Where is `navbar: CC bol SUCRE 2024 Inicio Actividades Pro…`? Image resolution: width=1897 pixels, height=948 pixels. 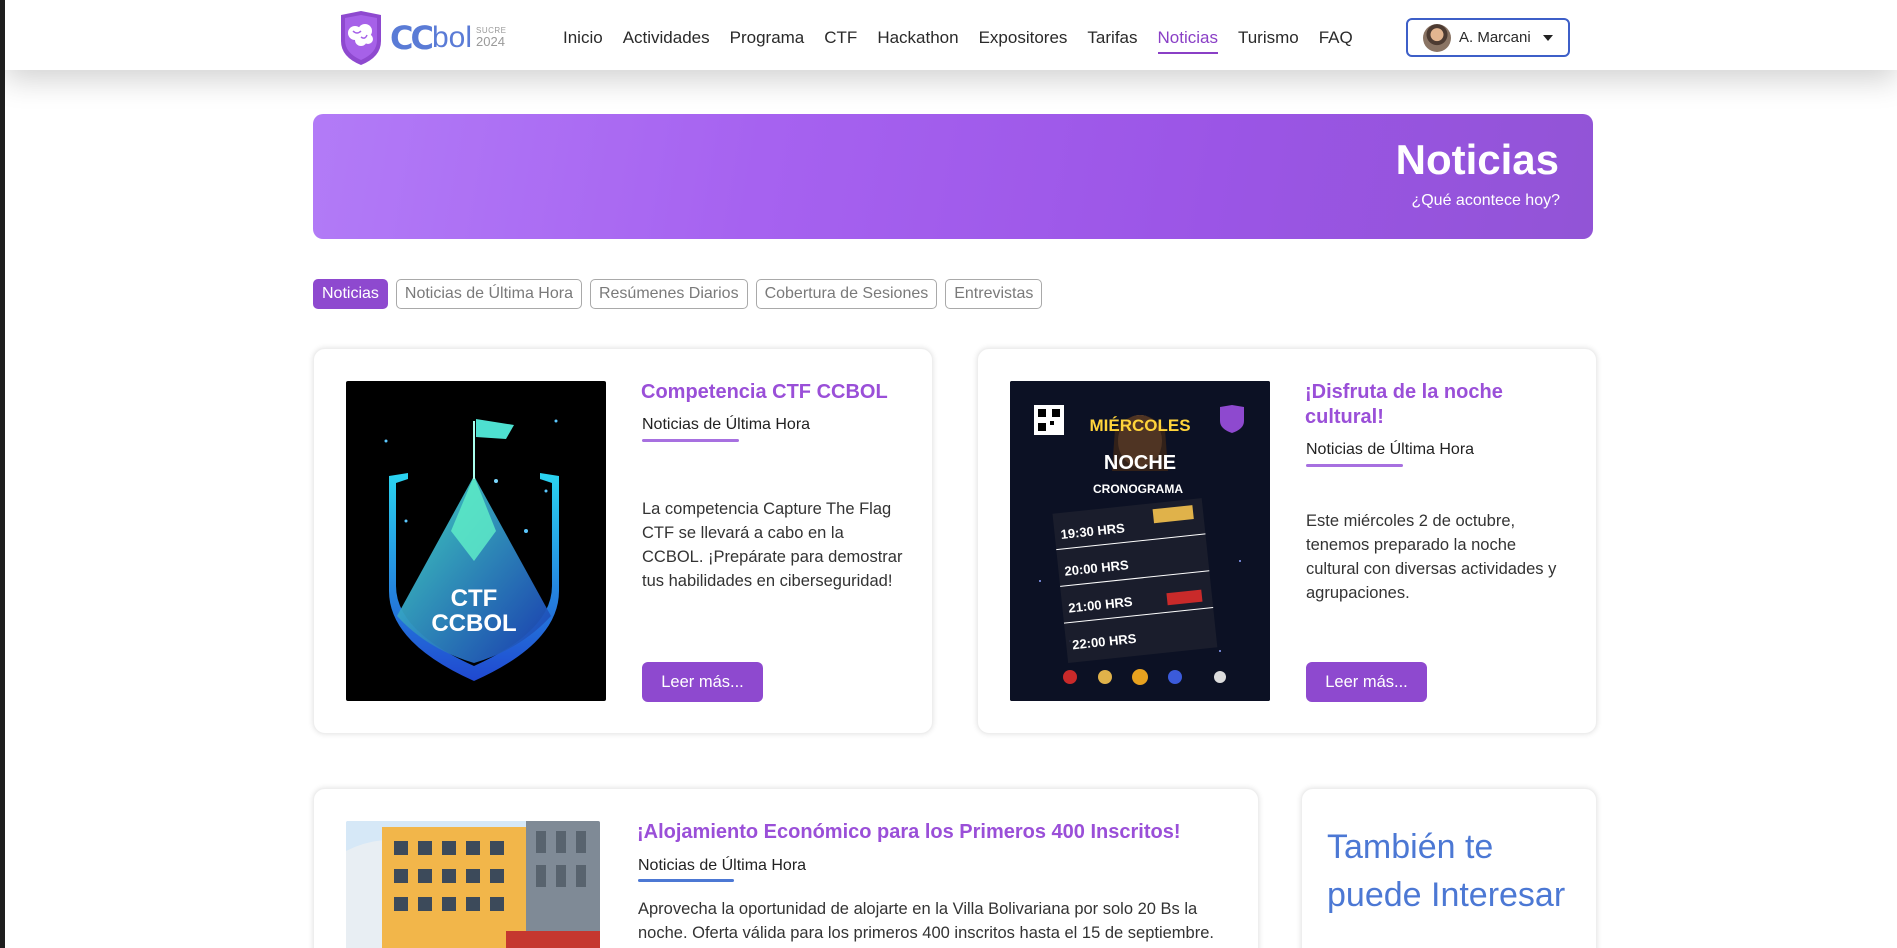 navbar: CC bol SUCRE 2024 Inicio Actividades Pro… is located at coordinates (951, 35).